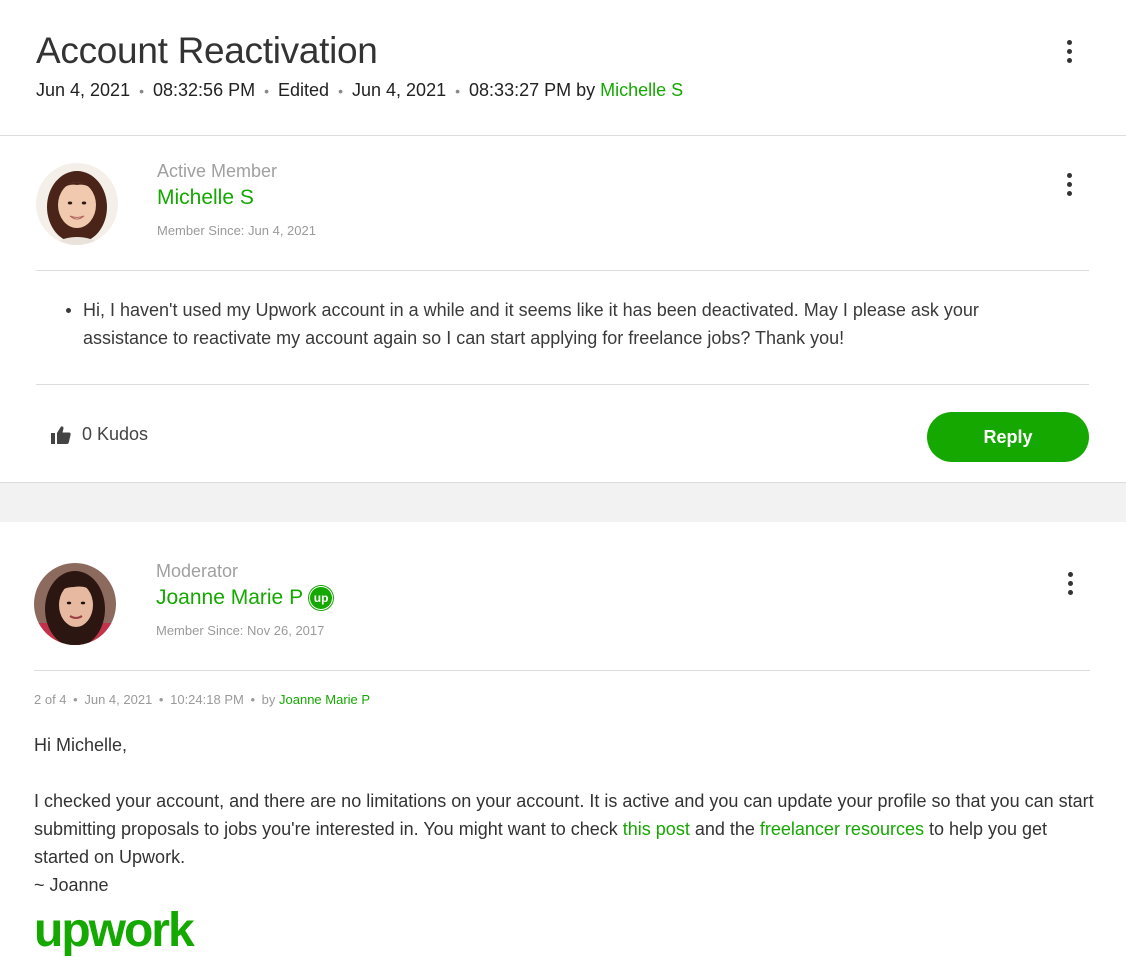 This screenshot has width=1126, height=975. Describe the element at coordinates (1008, 437) in the screenshot. I see `reply-button: Reply` at that location.